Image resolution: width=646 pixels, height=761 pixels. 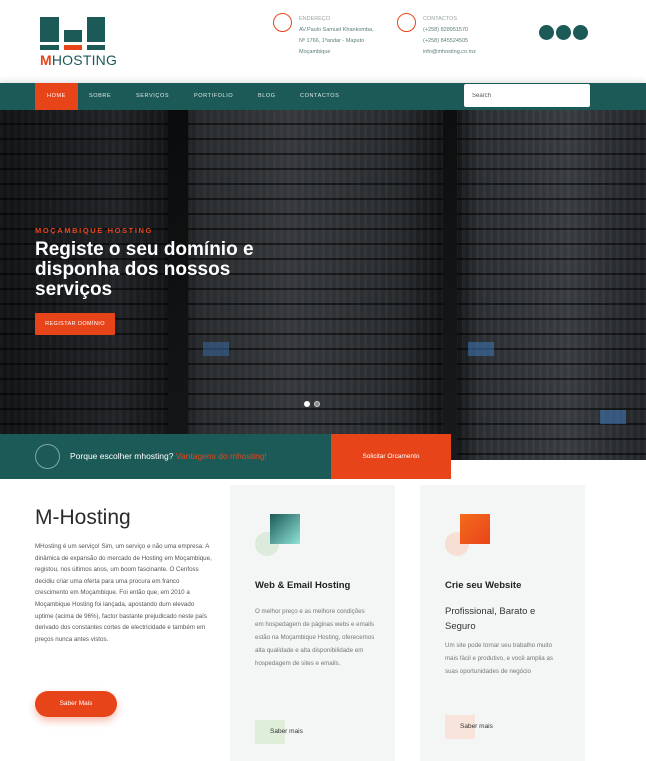 What do you see at coordinates (267, 96) in the screenshot?
I see `nav-item-blog: BLOG` at bounding box center [267, 96].